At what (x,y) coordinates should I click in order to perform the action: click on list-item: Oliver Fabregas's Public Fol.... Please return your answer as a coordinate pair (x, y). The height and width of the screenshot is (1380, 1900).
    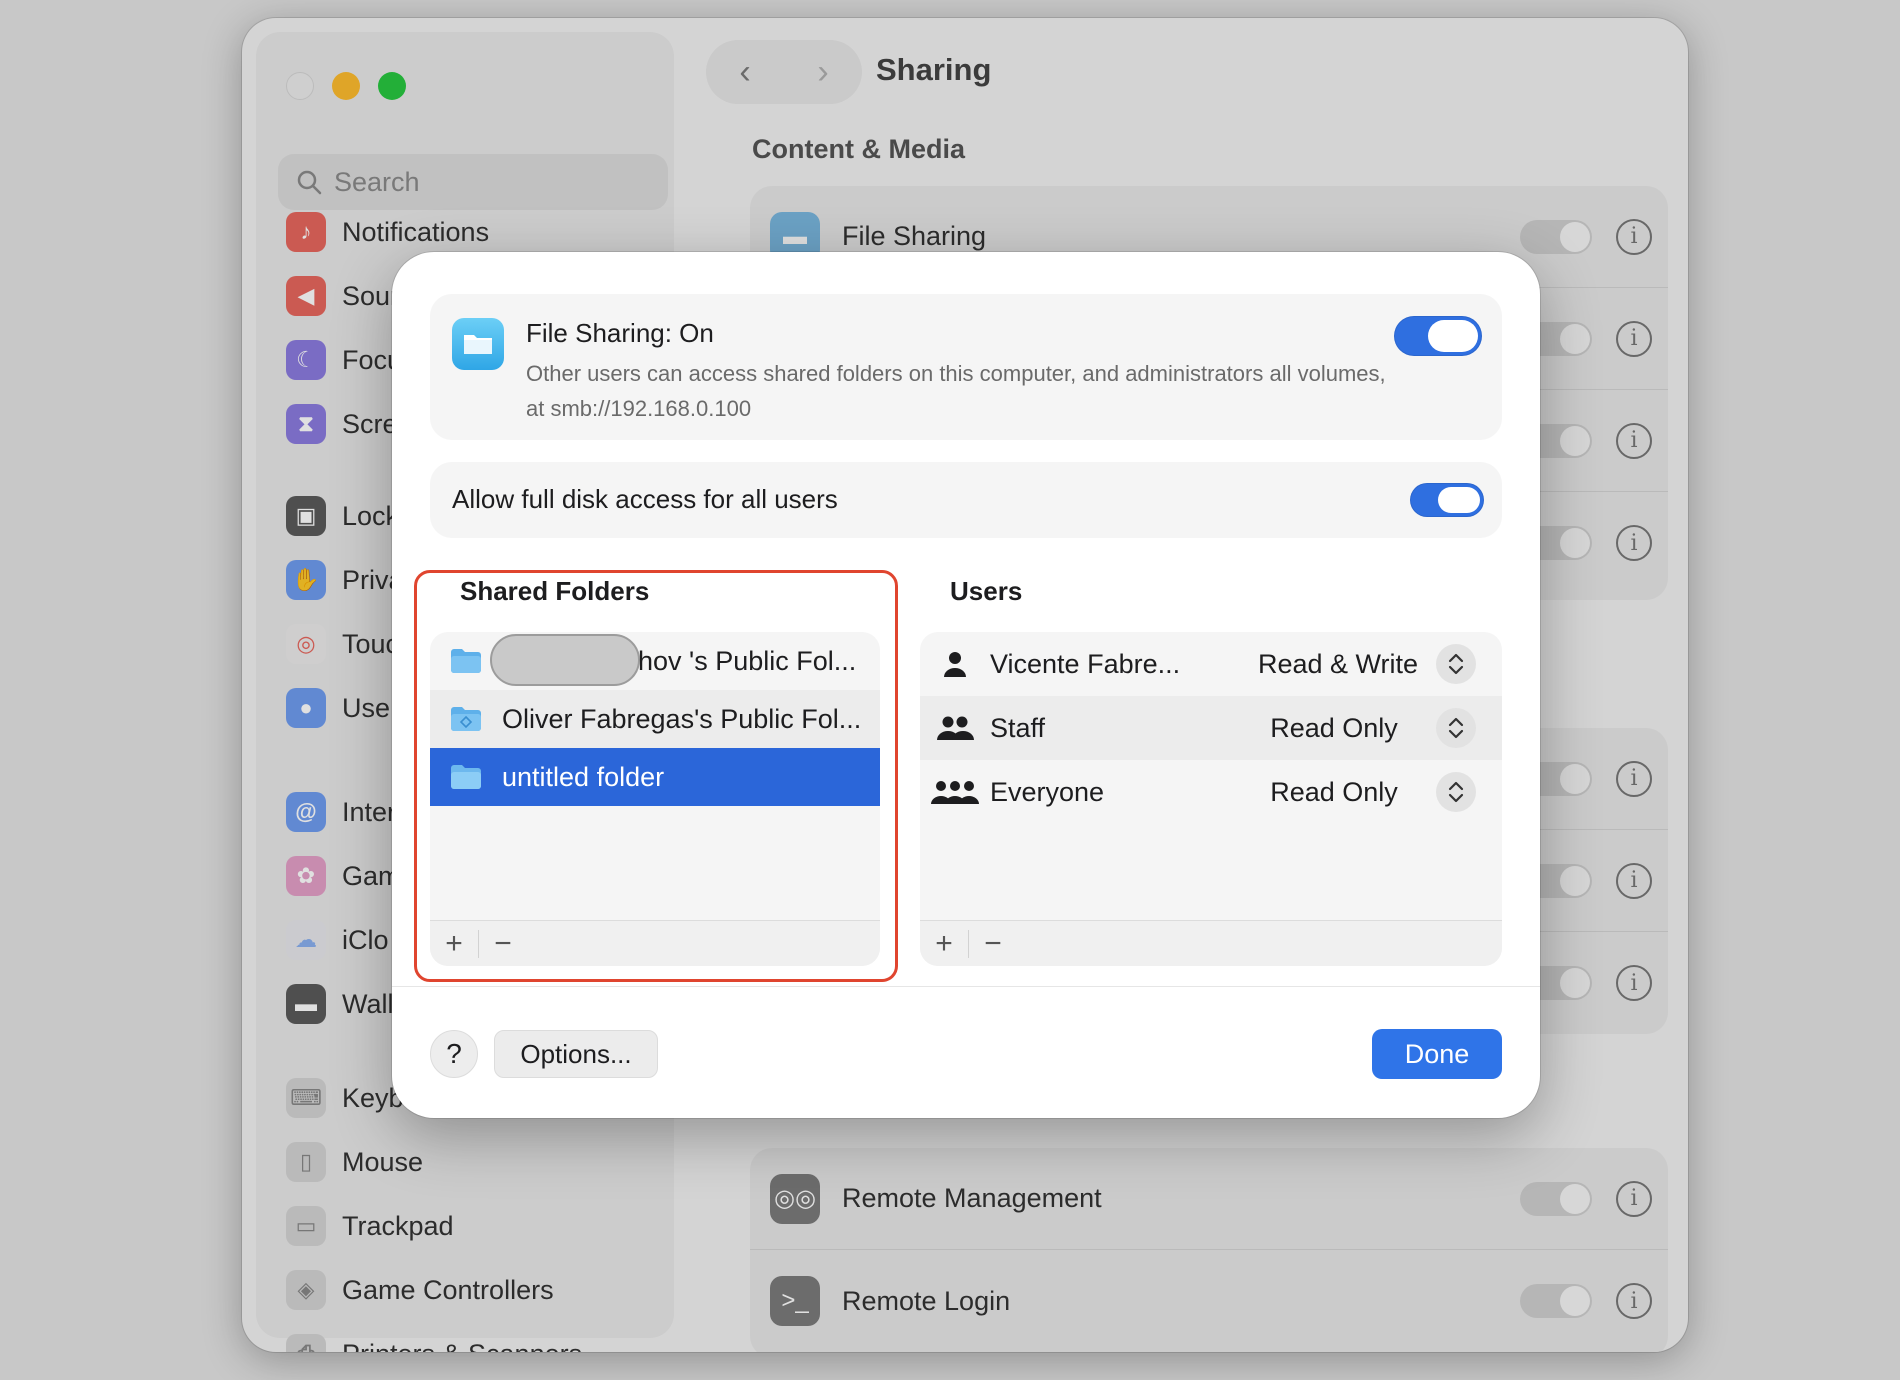
    Looking at the image, I should click on (655, 719).